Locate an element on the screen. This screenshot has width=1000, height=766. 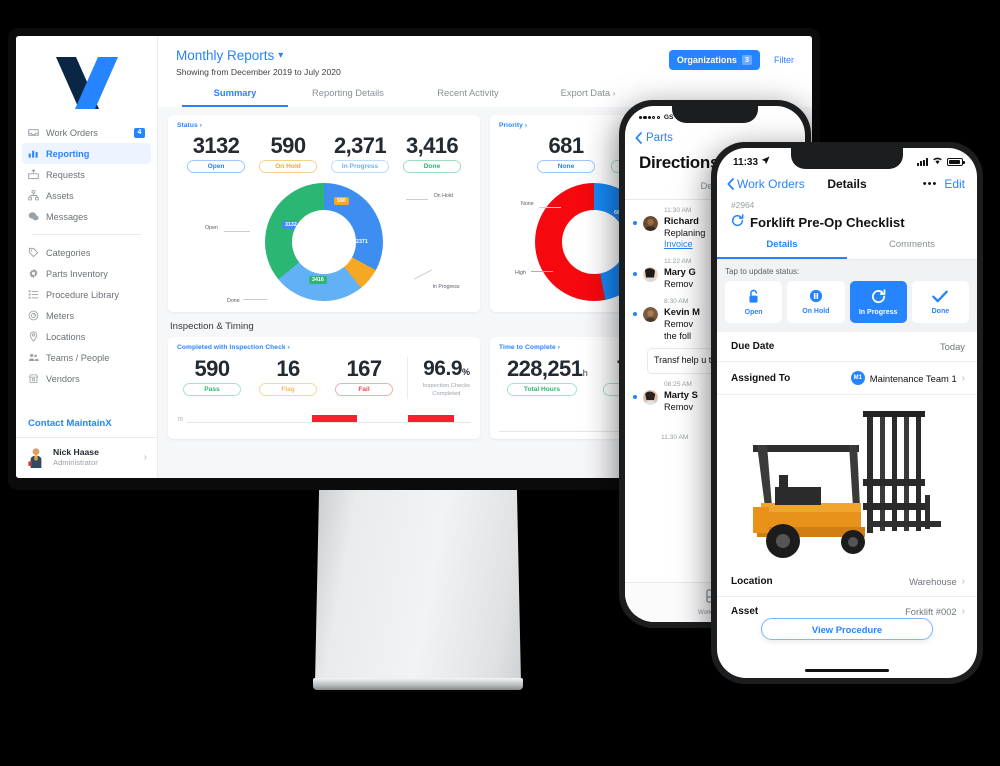
status-indicators is located at coordinates (941, 162).